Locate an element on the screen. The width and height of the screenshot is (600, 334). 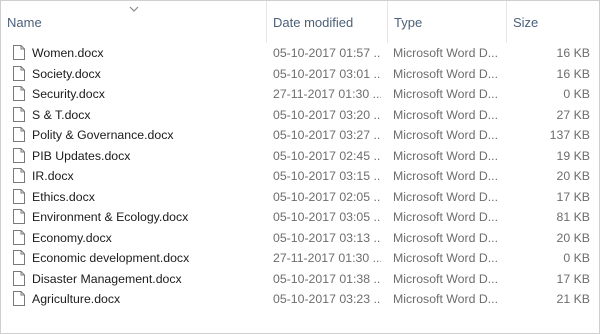
file-size: 137 KB is located at coordinates (569, 135).